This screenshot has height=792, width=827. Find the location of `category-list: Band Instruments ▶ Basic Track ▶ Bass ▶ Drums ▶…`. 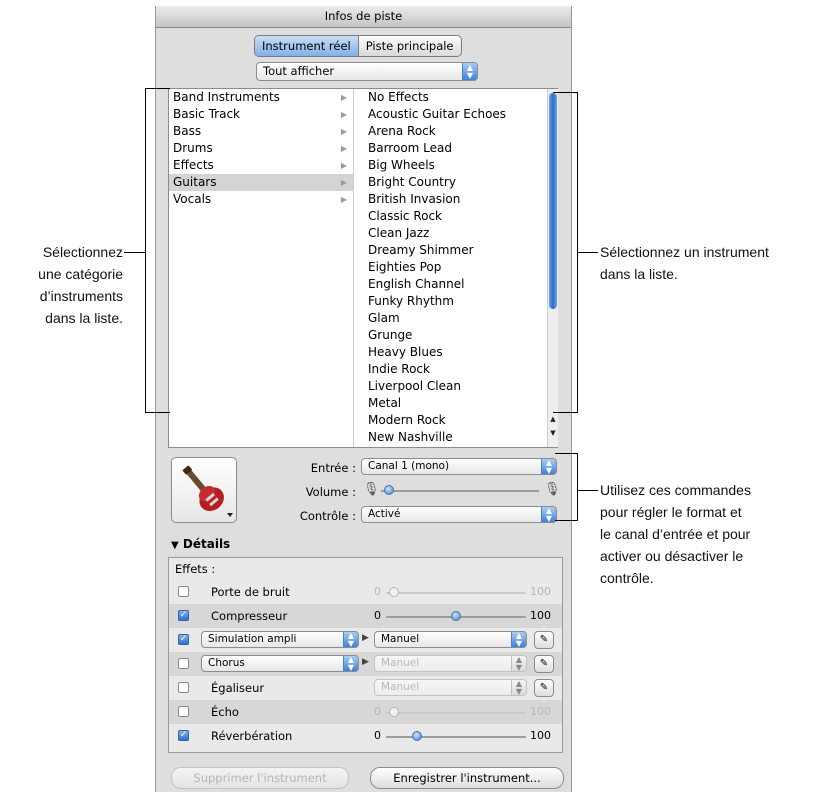

category-list: Band Instruments ▶ Basic Track ▶ Bass ▶ Drums ▶… is located at coordinates (261, 268).